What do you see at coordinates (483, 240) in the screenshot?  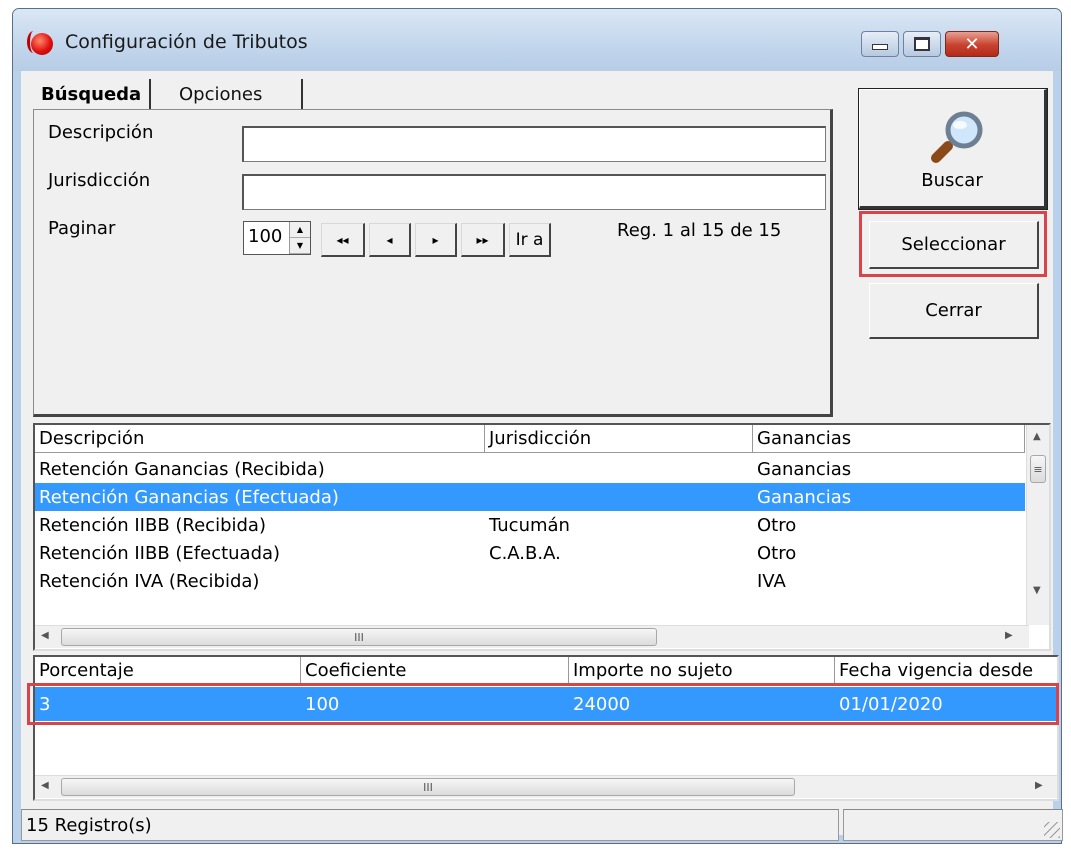 I see `last-page-button: ▸▸` at bounding box center [483, 240].